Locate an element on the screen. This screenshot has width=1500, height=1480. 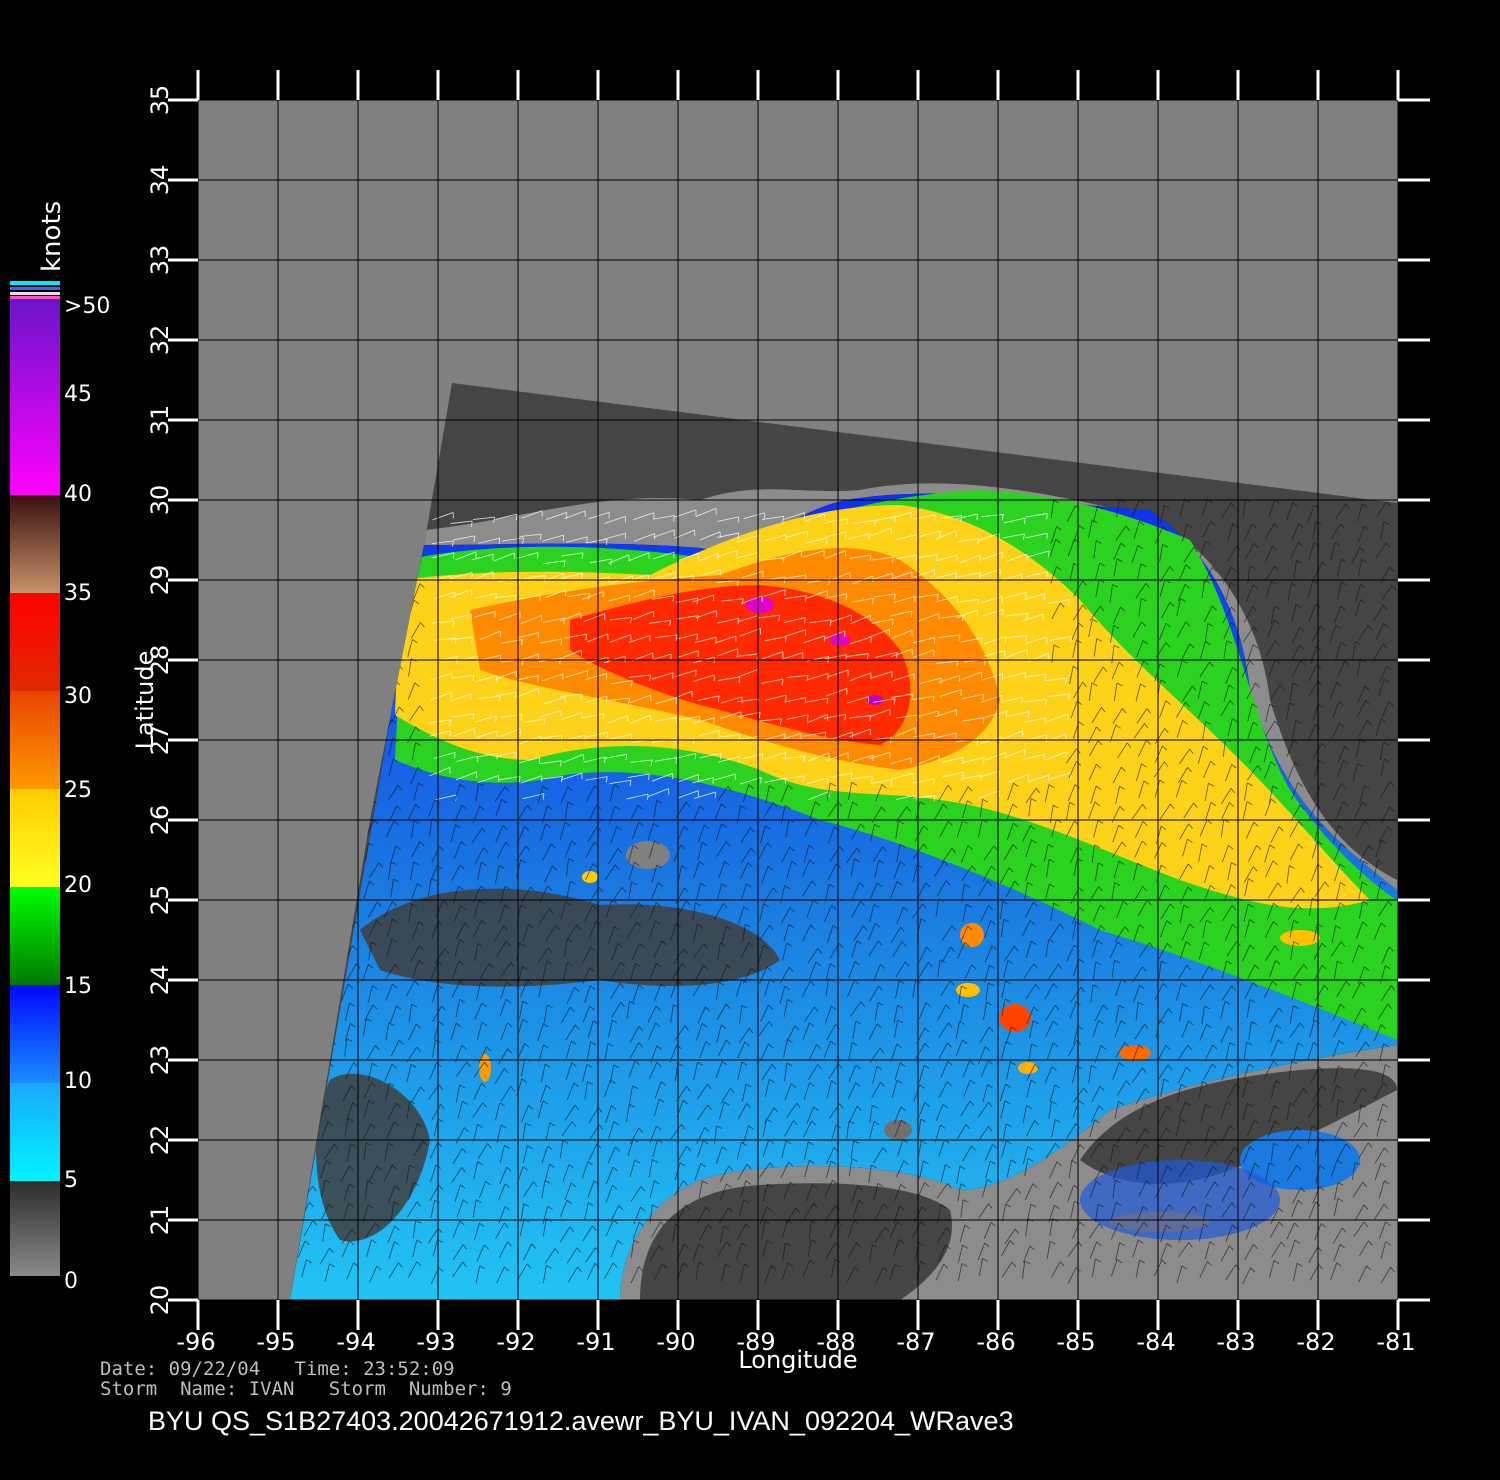
lat-tick-label: 33 is located at coordinates (160, 260).